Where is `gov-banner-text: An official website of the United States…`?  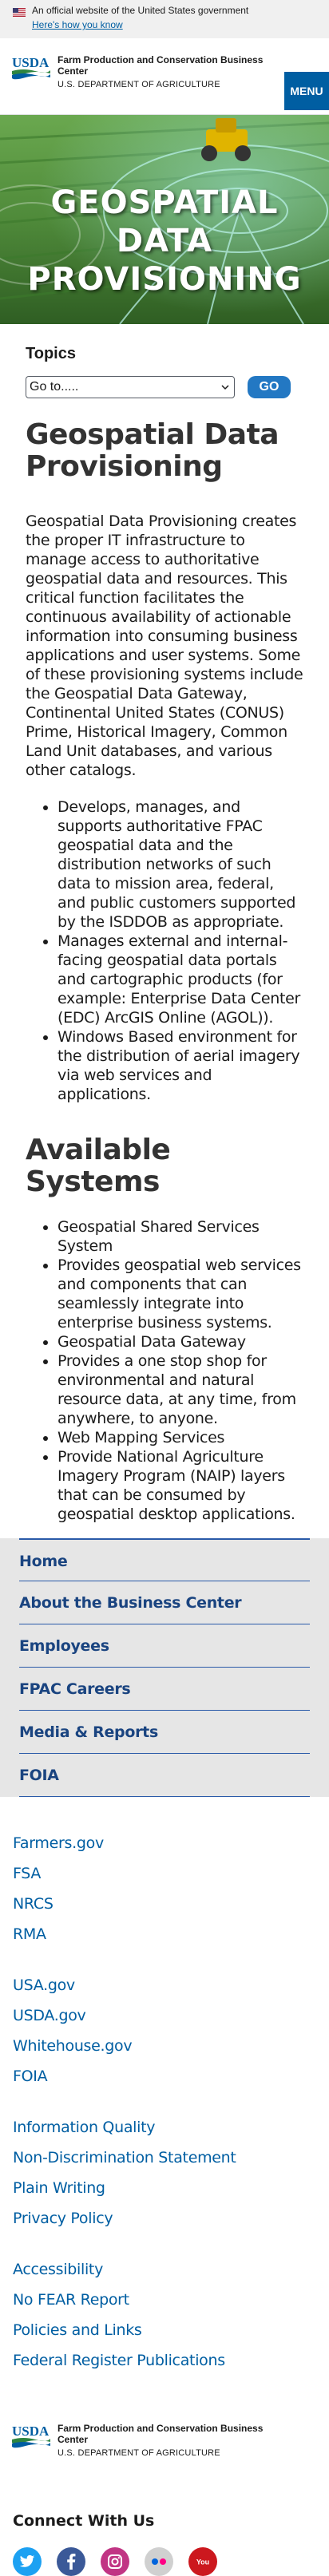 gov-banner-text: An official website of the United States… is located at coordinates (140, 10).